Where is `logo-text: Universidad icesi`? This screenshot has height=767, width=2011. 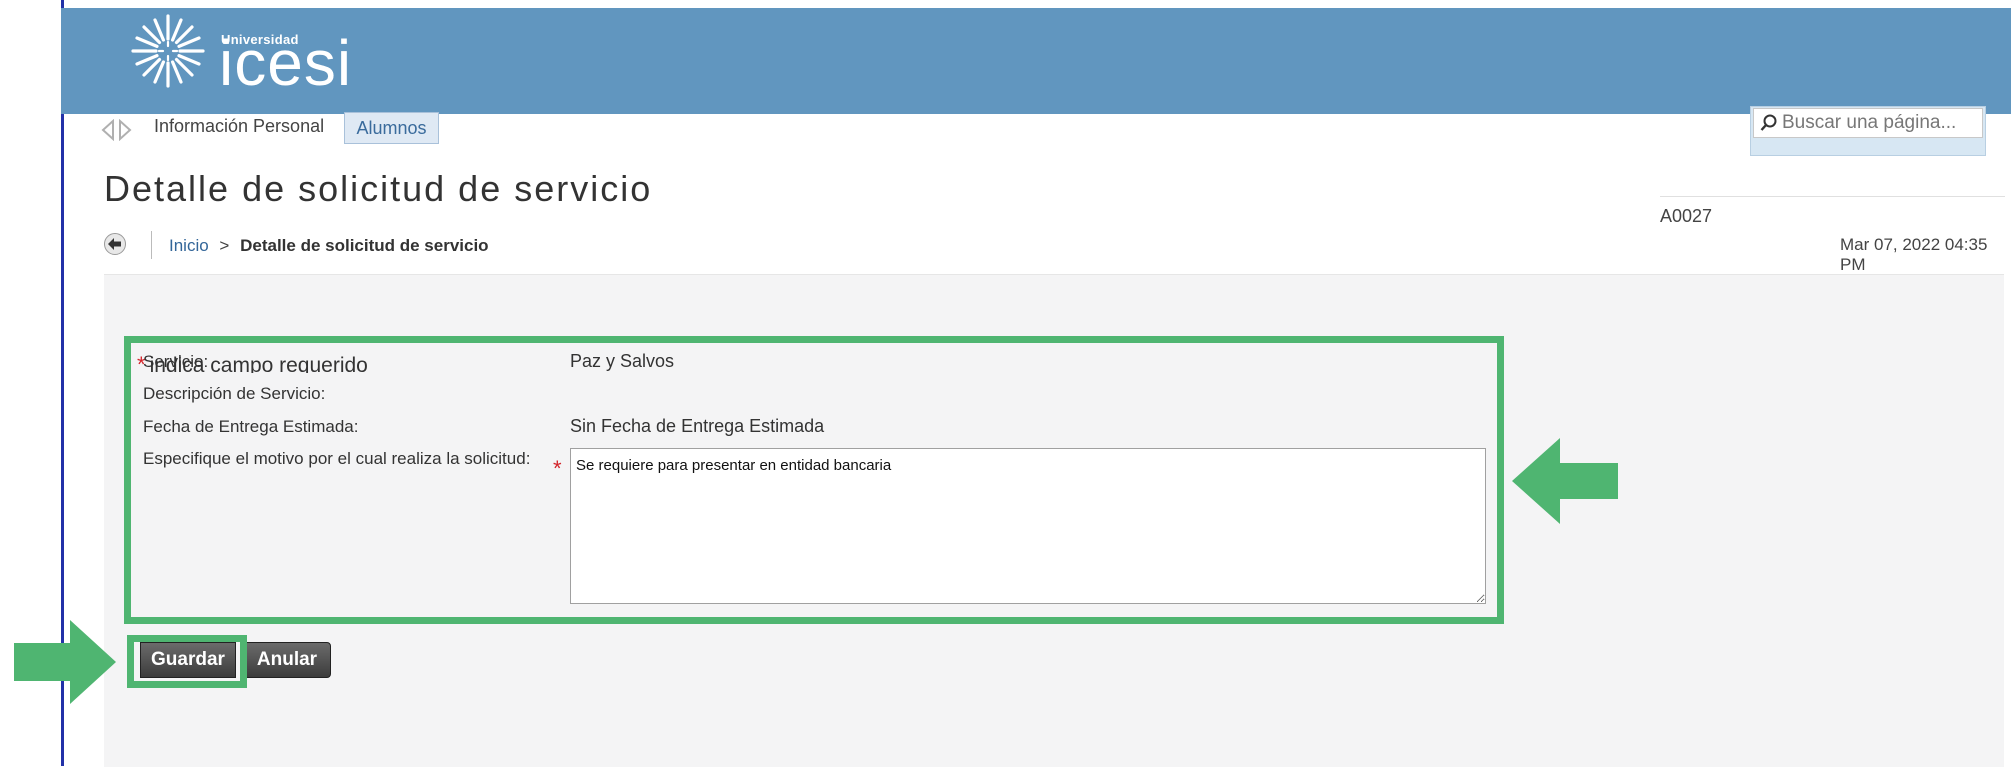 logo-text: Universidad icesi is located at coordinates (294, 55).